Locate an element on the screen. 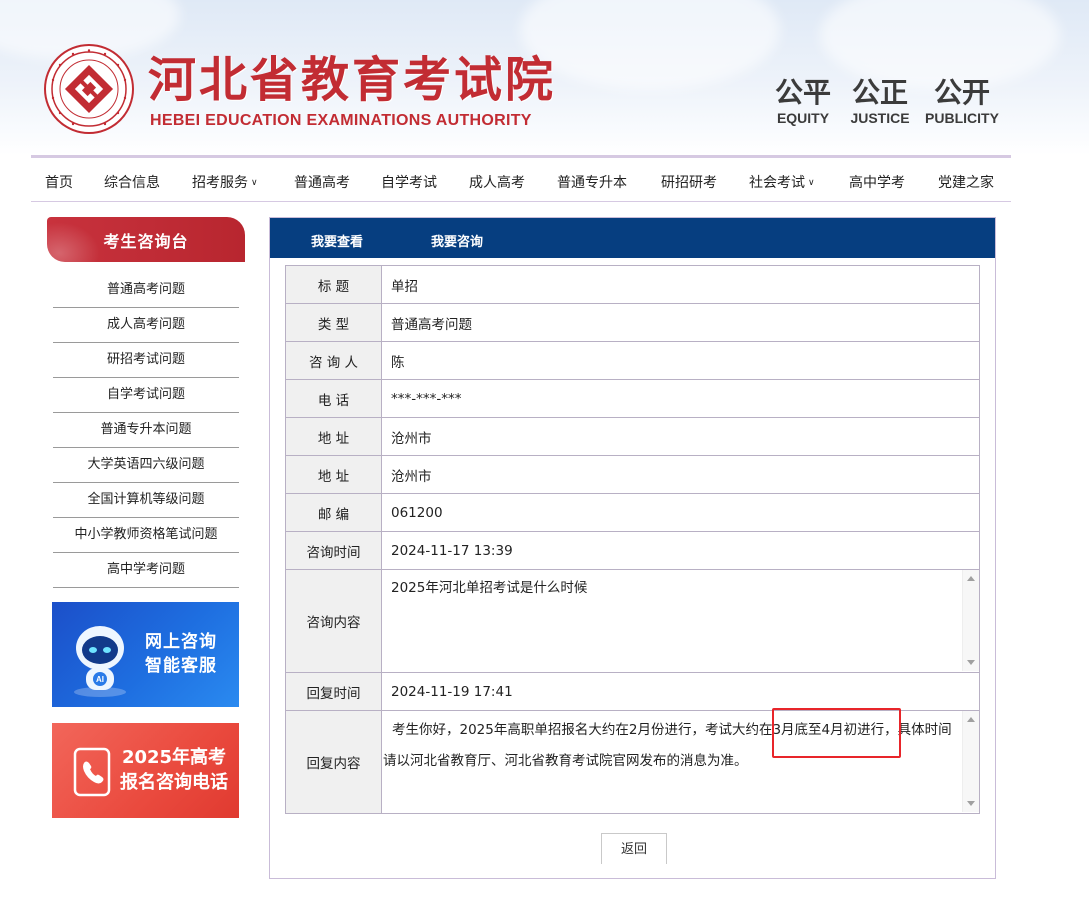 This screenshot has height=897, width=1089. sidebar-item-upgrade: 普通专升本问题 is located at coordinates (146, 430).